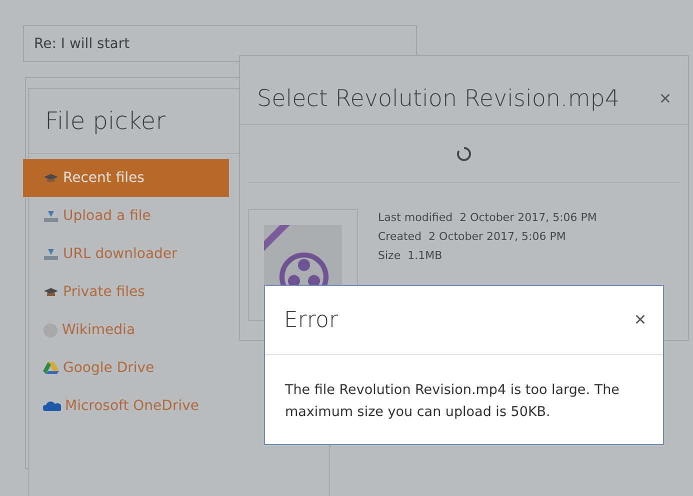 The image size is (693, 496). I want to click on repository-item: Upload a file, so click(179, 216).